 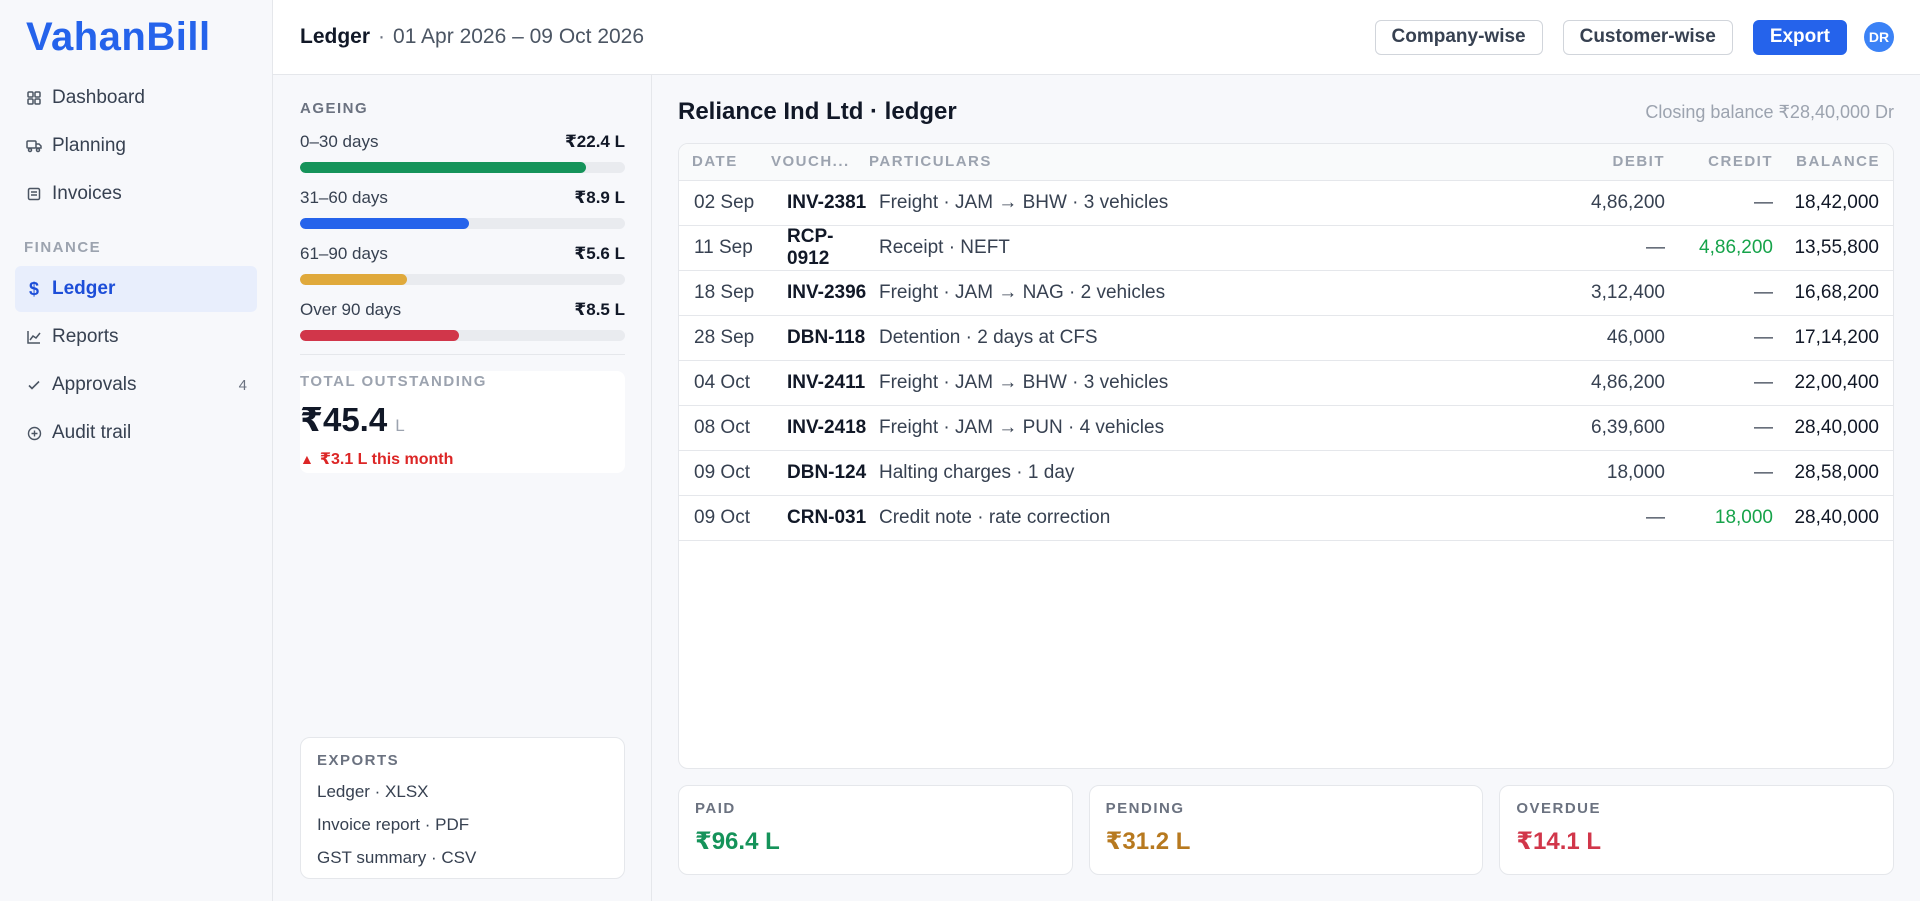 What do you see at coordinates (1286, 830) in the screenshot?
I see `stat-card-pending: PENDING ₹31.2 L` at bounding box center [1286, 830].